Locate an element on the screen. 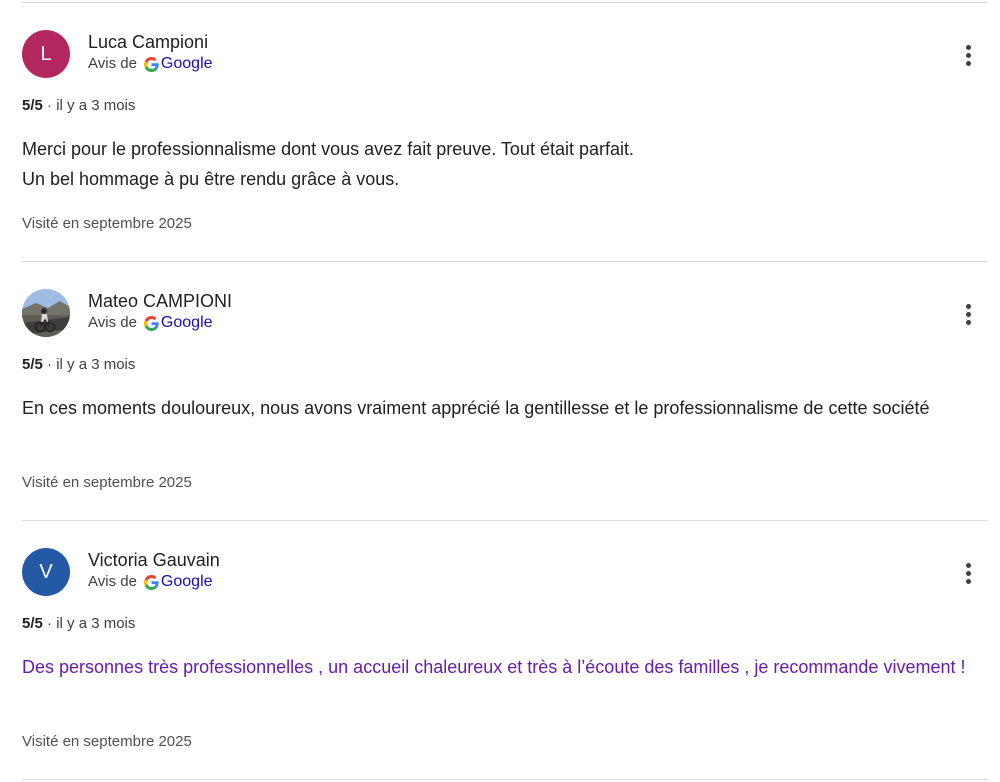  avatar-letter: L is located at coordinates (46, 53).